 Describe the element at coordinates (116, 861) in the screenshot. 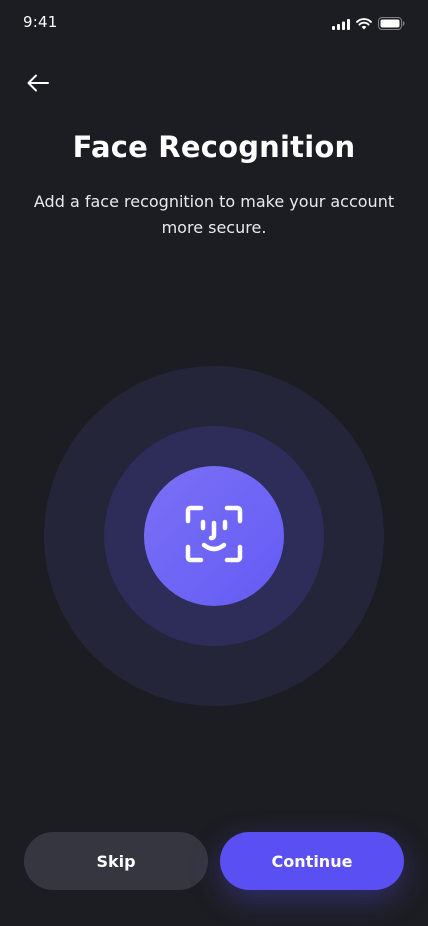

I see `skip-button: Skip` at that location.